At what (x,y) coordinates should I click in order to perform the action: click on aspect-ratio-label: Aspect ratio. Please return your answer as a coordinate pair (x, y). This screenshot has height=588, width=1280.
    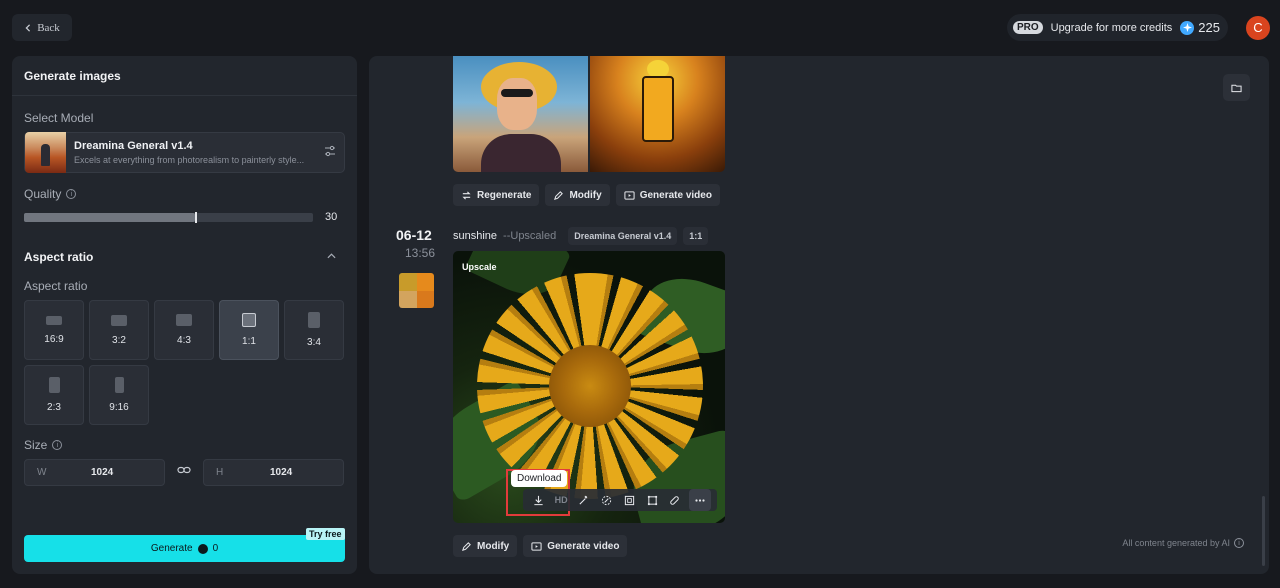
    Looking at the image, I should click on (56, 286).